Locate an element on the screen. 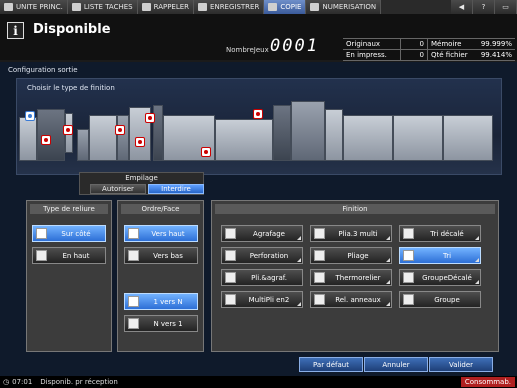 This screenshot has width=517, height=388. button-label: Perforation is located at coordinates (269, 255).